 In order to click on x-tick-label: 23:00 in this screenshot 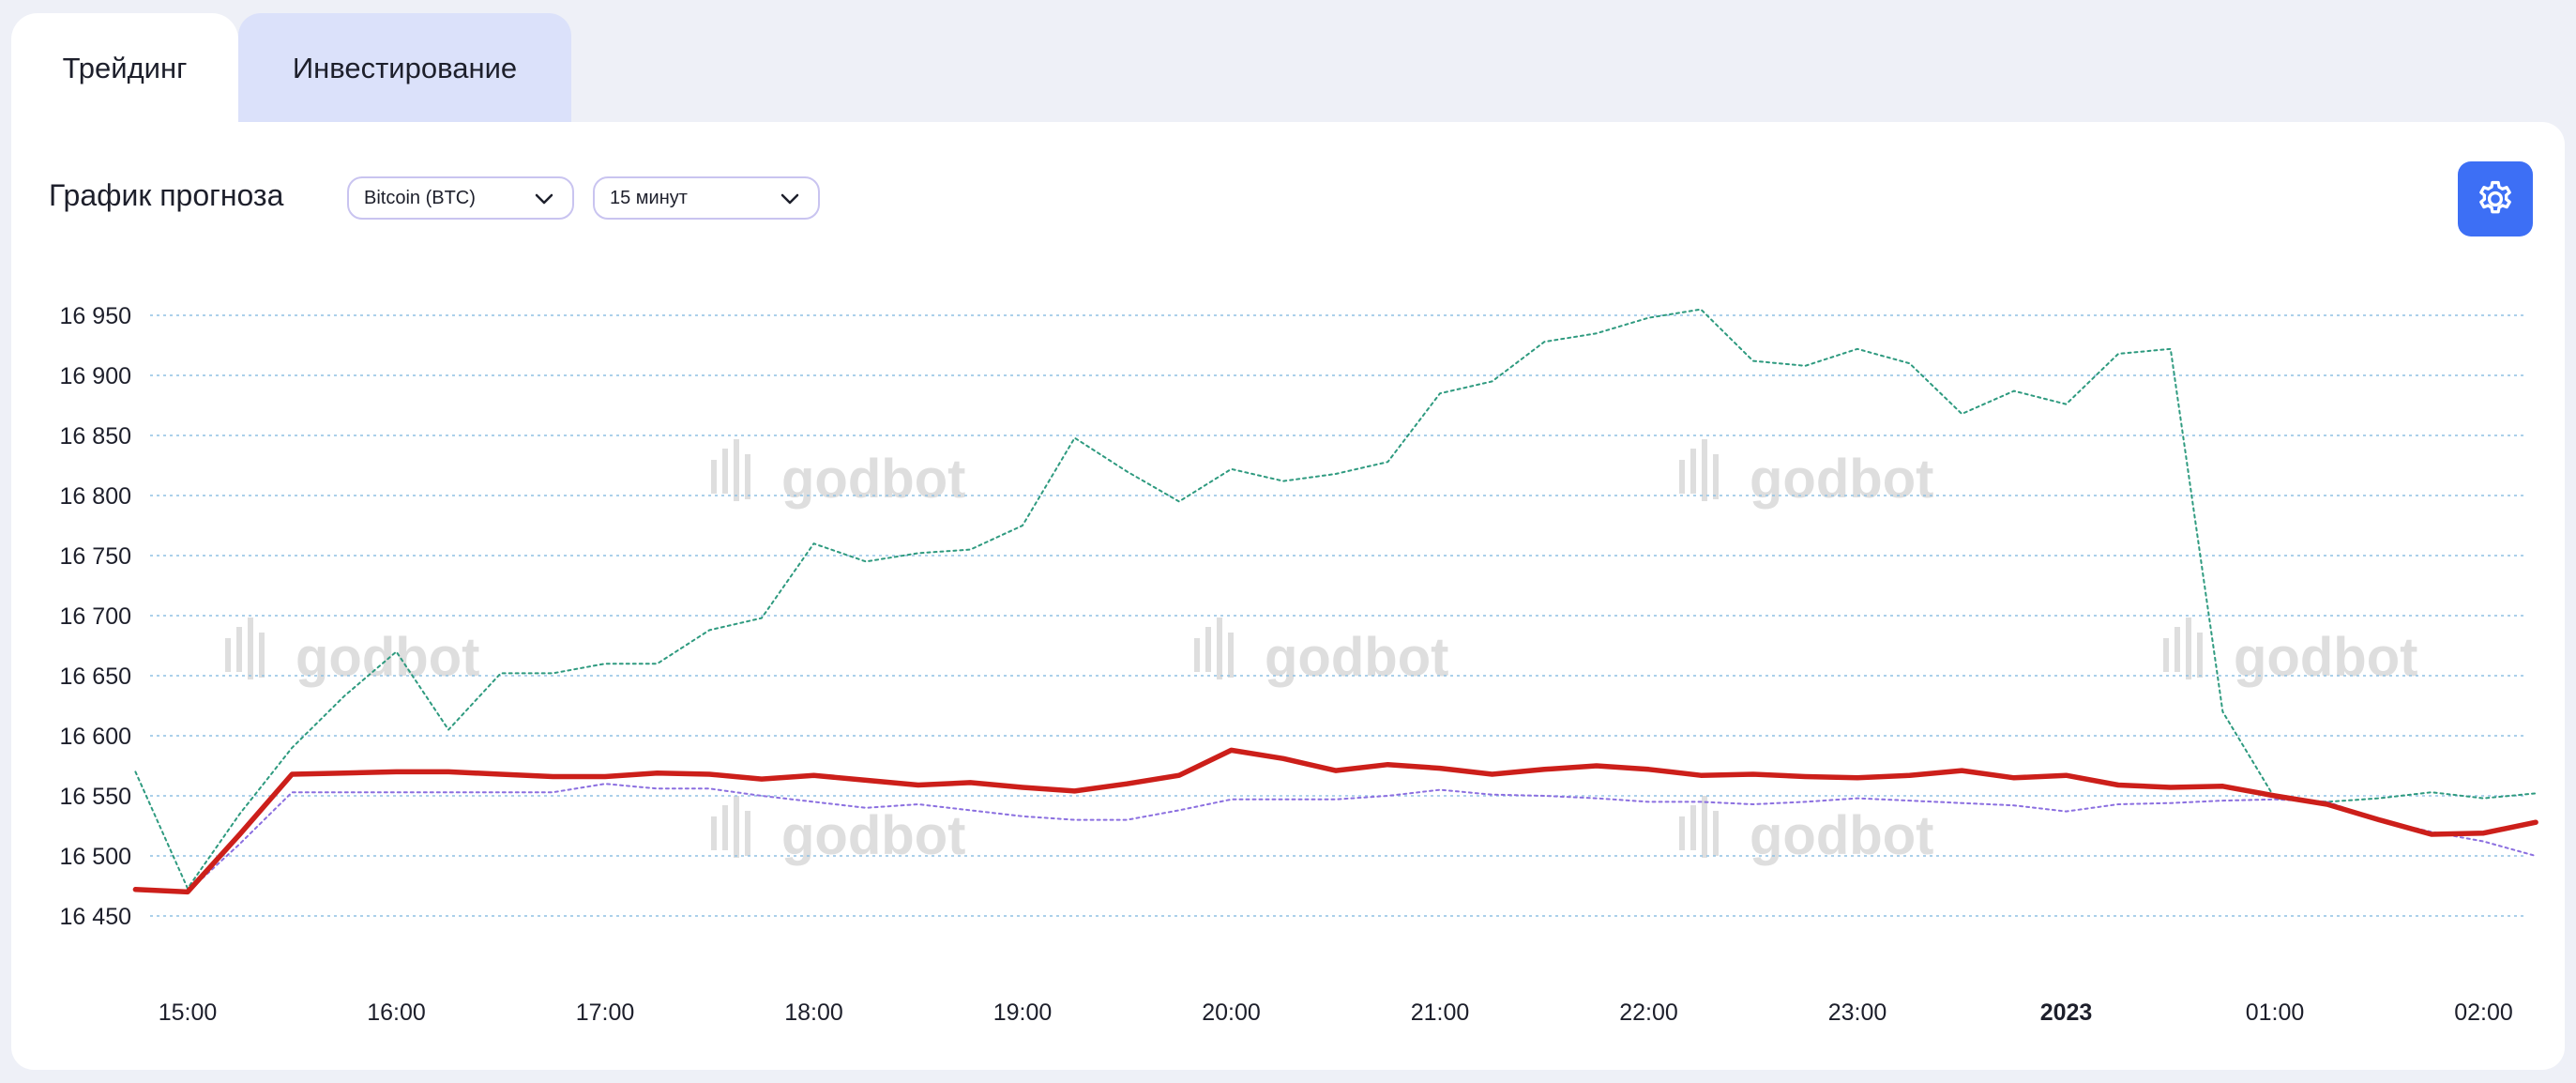, I will do `click(1857, 1012)`.